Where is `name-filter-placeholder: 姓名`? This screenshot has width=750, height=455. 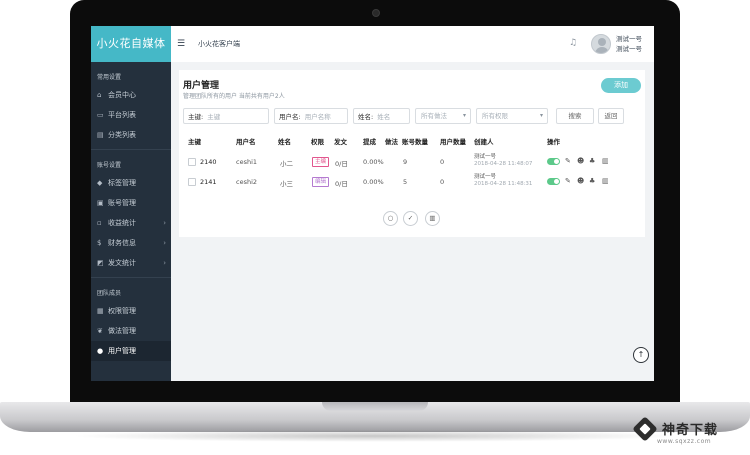 name-filter-placeholder: 姓名 is located at coordinates (384, 117).